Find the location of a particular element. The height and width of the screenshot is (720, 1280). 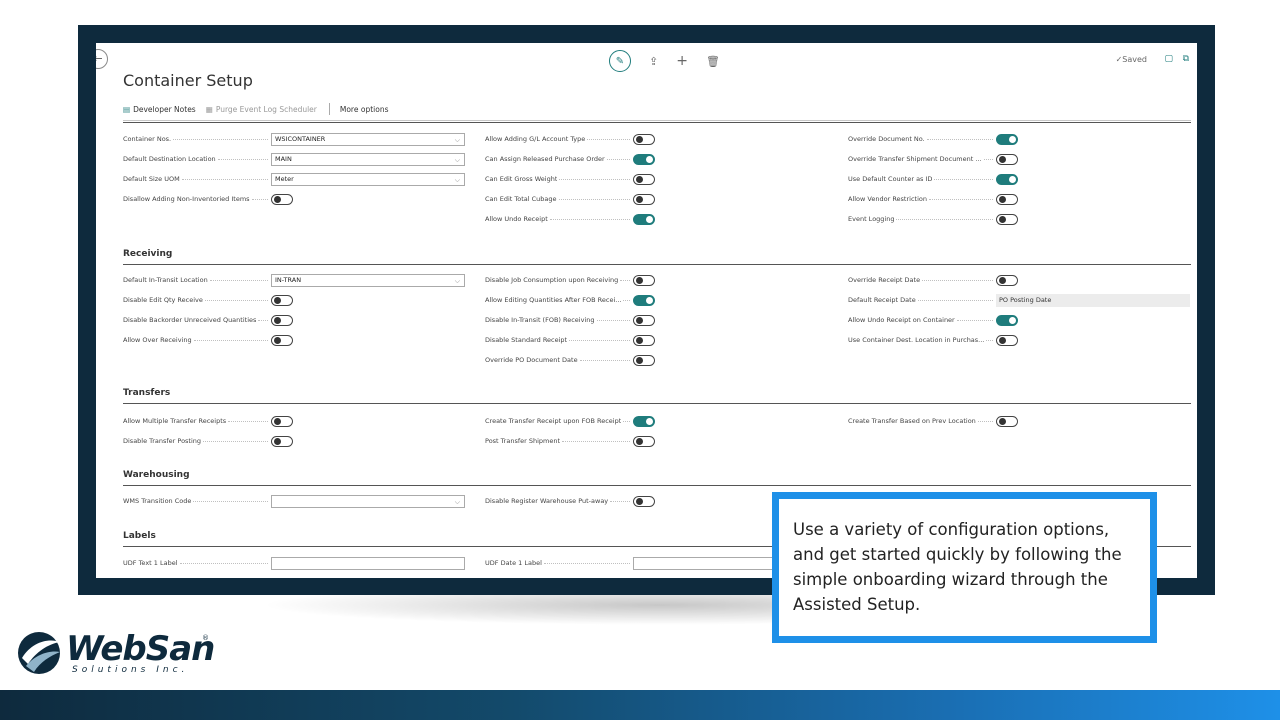

field-label: Container Nos. is located at coordinates (147, 139).